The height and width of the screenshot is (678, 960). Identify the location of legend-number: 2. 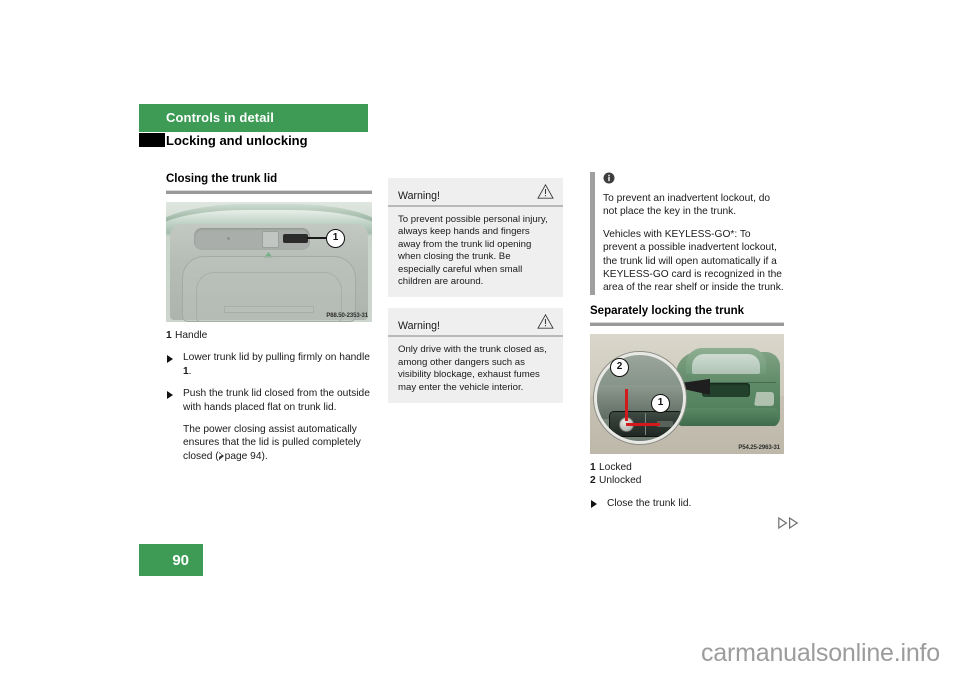
(593, 481).